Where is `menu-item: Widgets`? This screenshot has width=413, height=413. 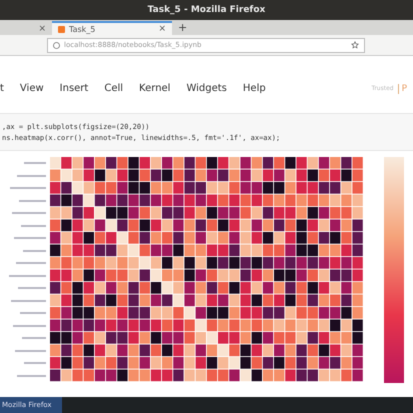 menu-item: Widgets is located at coordinates (206, 88).